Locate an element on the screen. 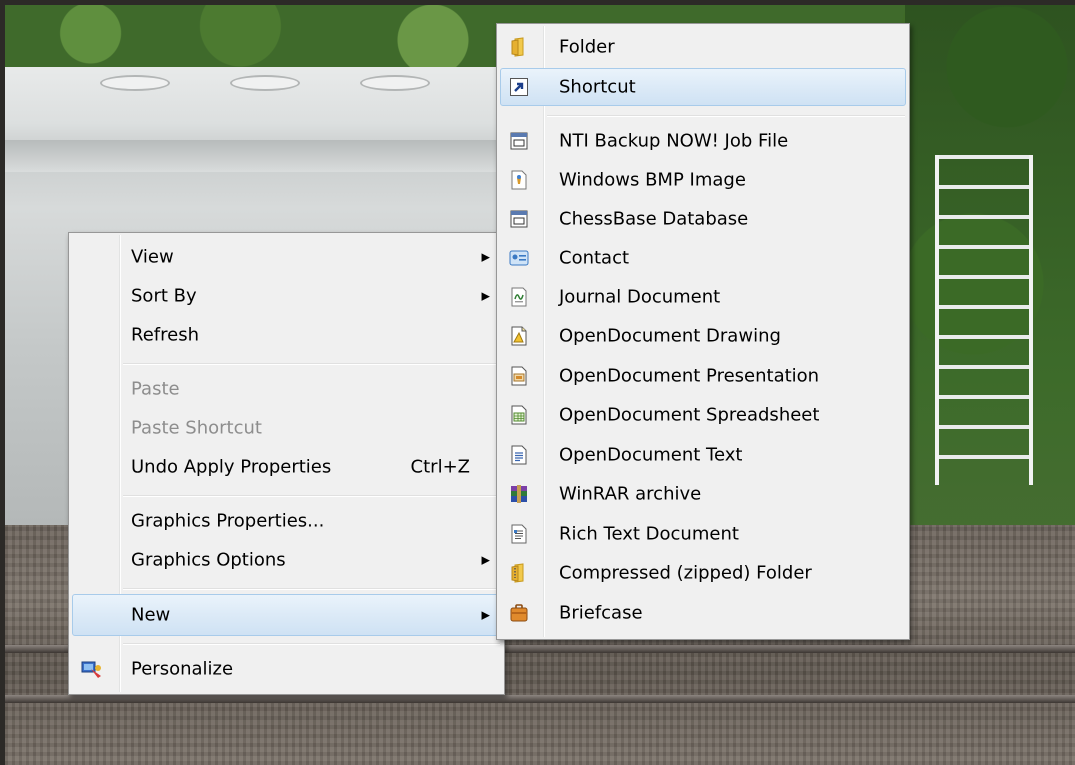 Image resolution: width=1075 pixels, height=765 pixels. menu-item-label: OpenDocument Drawing is located at coordinates (670, 336).